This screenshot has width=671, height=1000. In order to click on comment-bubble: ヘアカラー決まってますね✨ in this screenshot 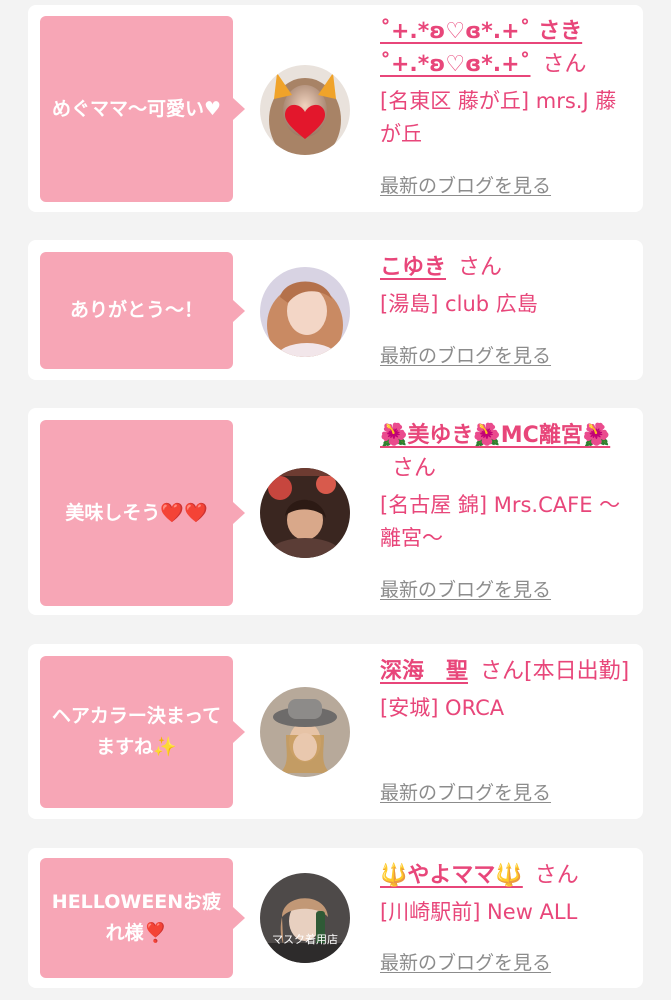, I will do `click(142, 732)`.